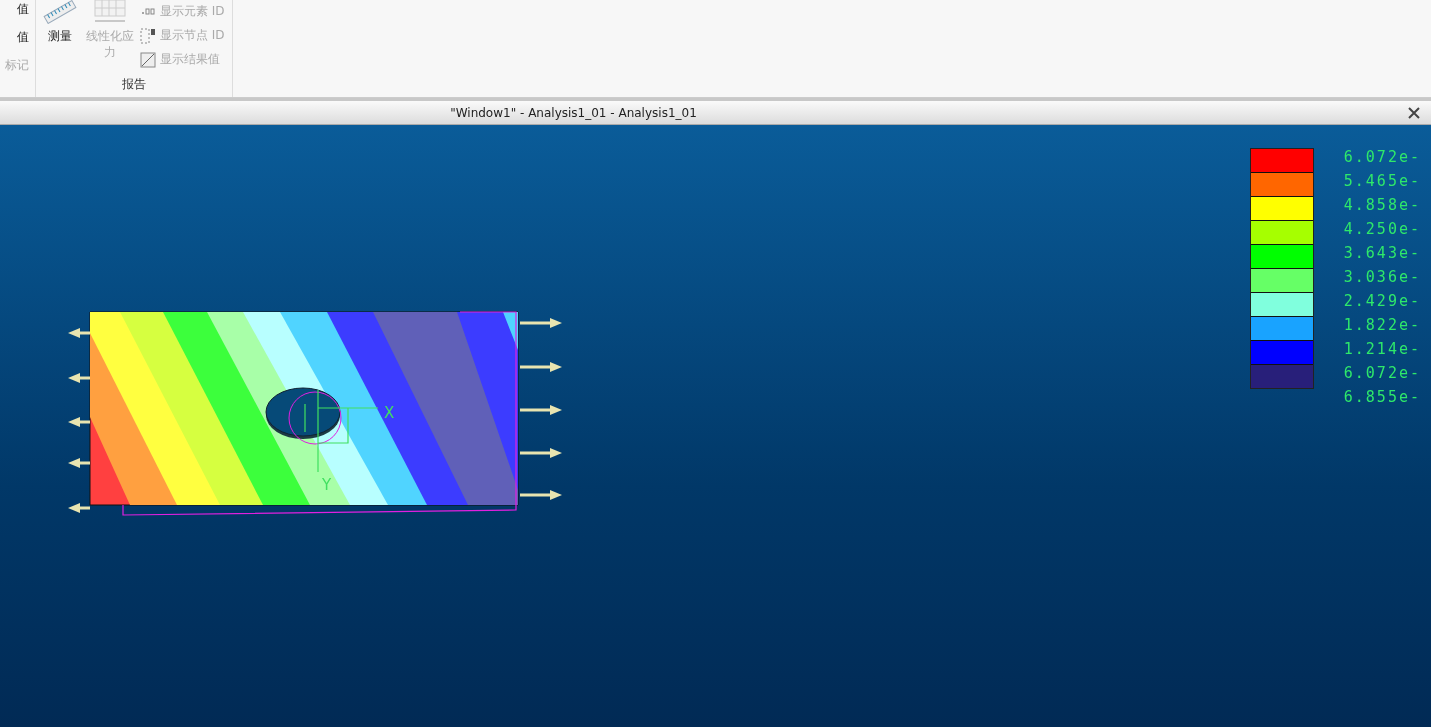  What do you see at coordinates (573, 112) in the screenshot?
I see `window-title: "Window1" - Analysis1_01 - Analysis1_01` at bounding box center [573, 112].